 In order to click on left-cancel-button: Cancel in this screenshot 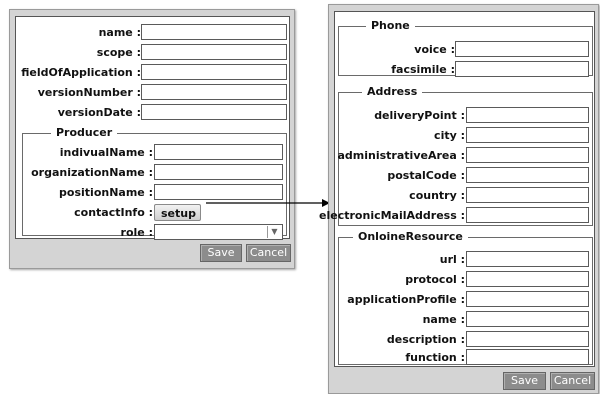, I will do `click(268, 253)`.